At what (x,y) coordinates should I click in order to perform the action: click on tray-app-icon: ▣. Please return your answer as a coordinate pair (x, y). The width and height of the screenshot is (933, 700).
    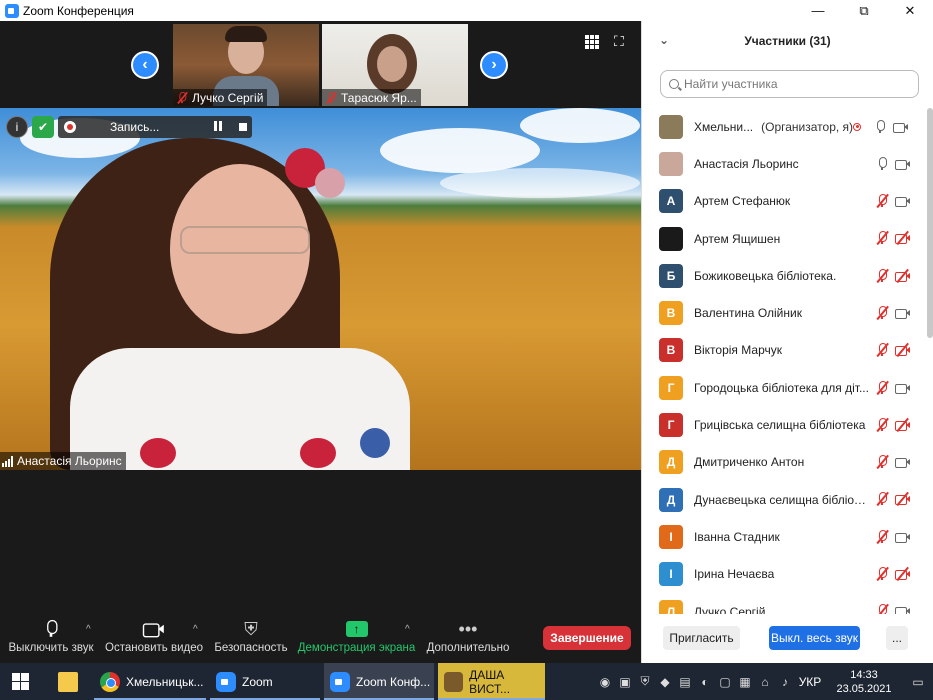
    Looking at the image, I should click on (625, 681).